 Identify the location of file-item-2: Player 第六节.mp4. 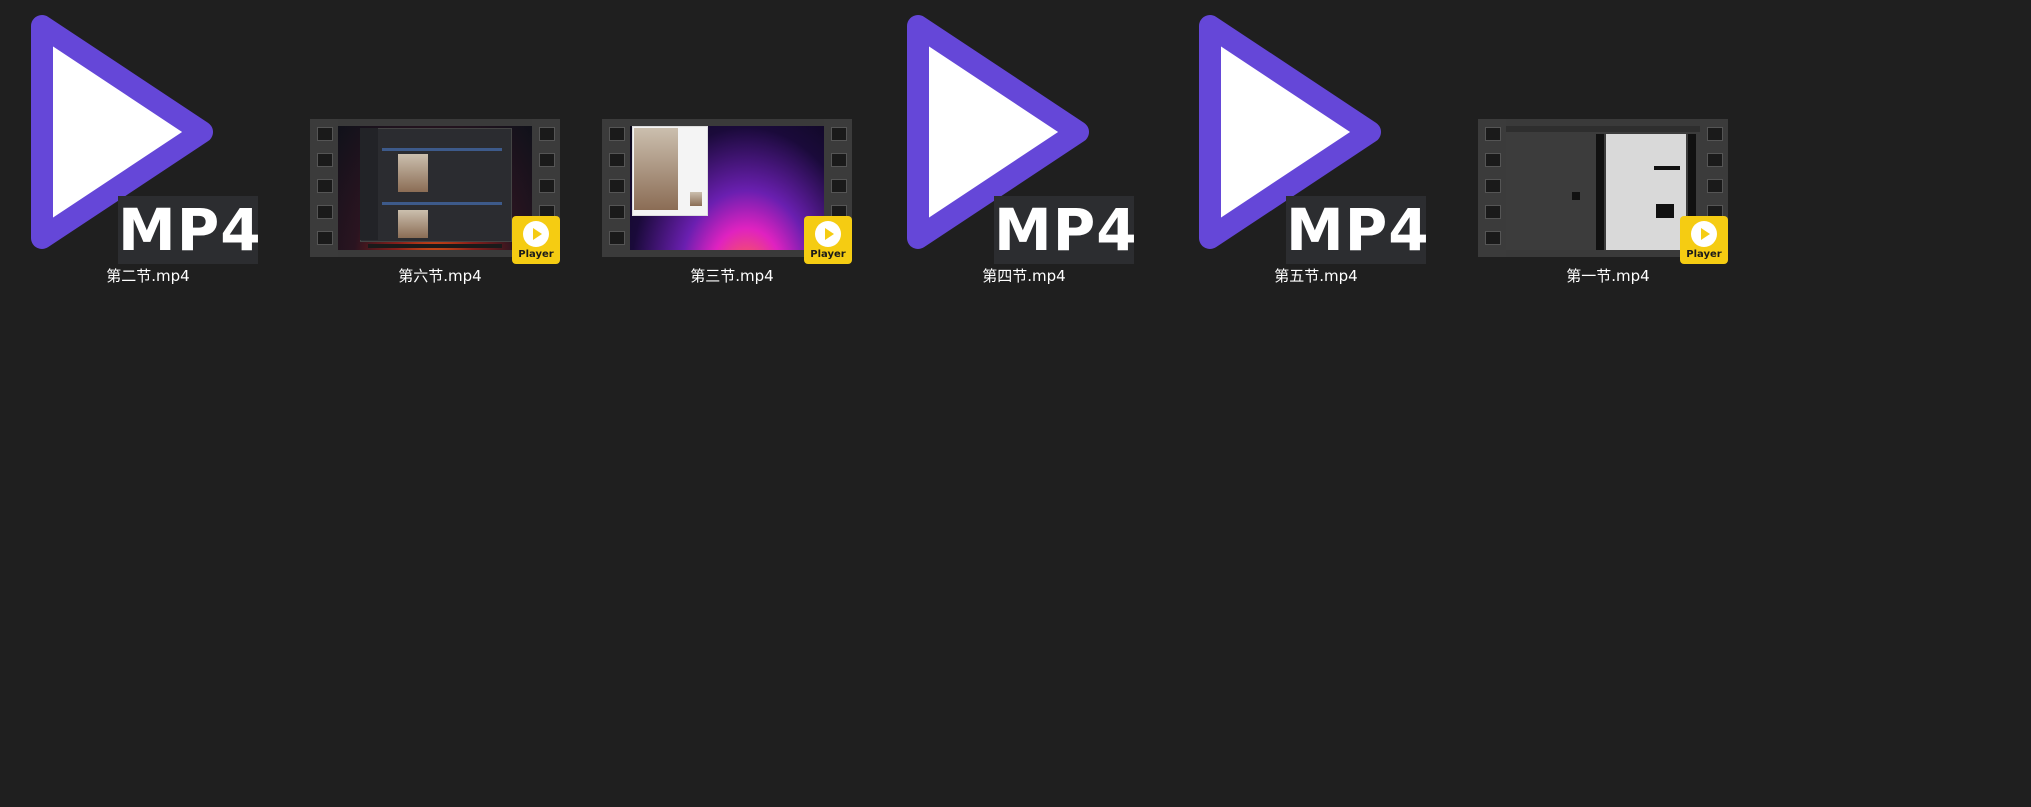
(440, 147).